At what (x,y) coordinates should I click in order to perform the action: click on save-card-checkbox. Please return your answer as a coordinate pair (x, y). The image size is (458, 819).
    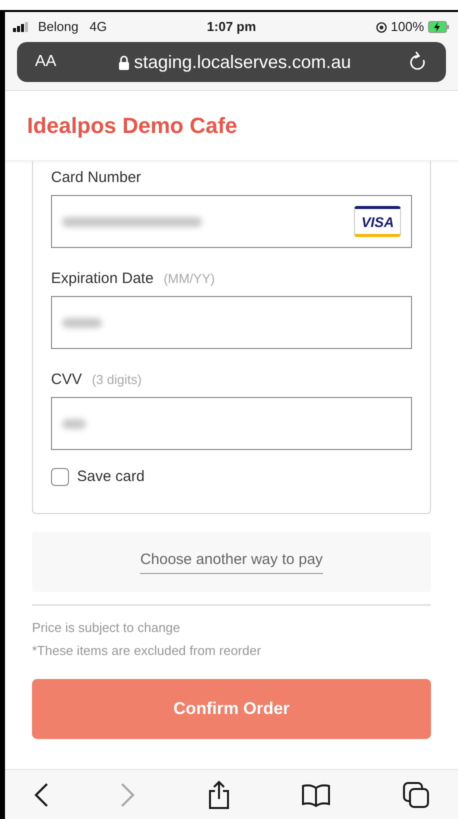
    Looking at the image, I should click on (60, 477).